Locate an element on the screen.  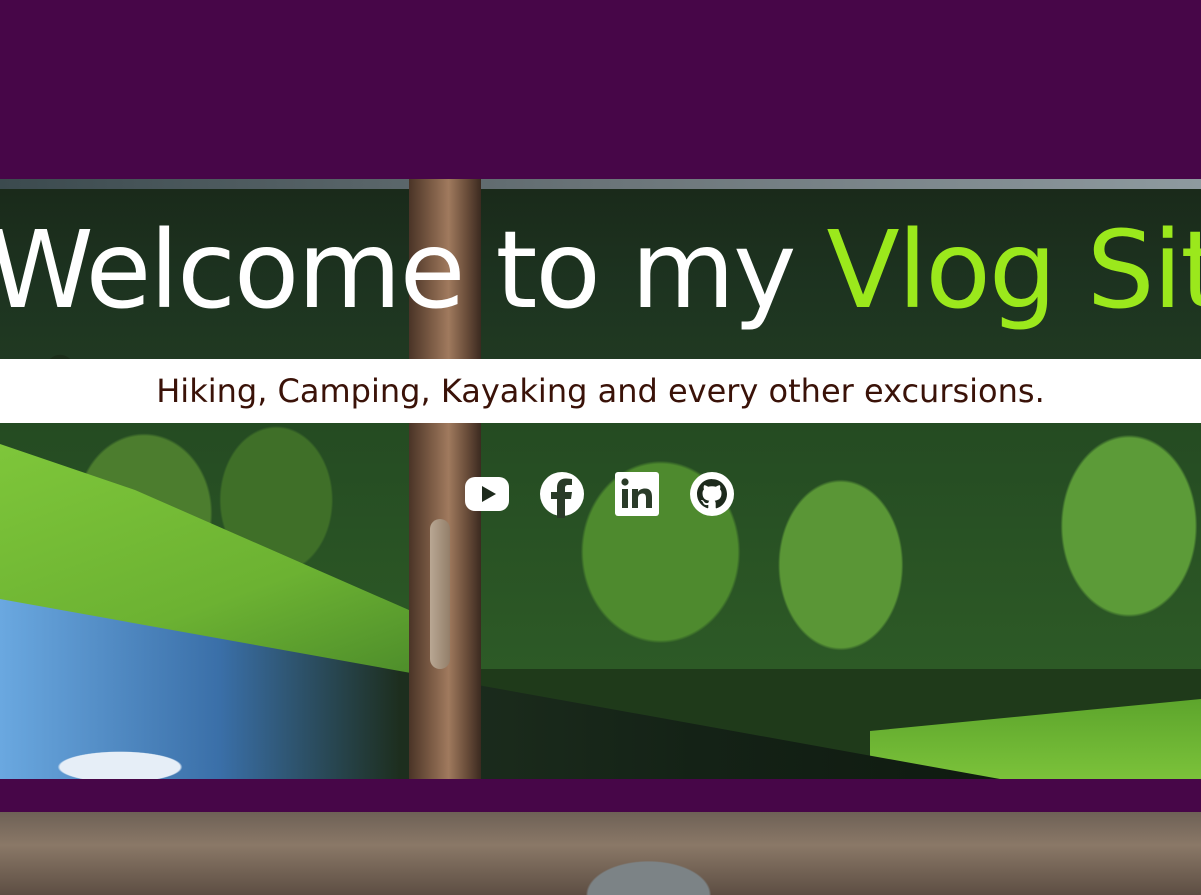
social-links is located at coordinates (599, 494).